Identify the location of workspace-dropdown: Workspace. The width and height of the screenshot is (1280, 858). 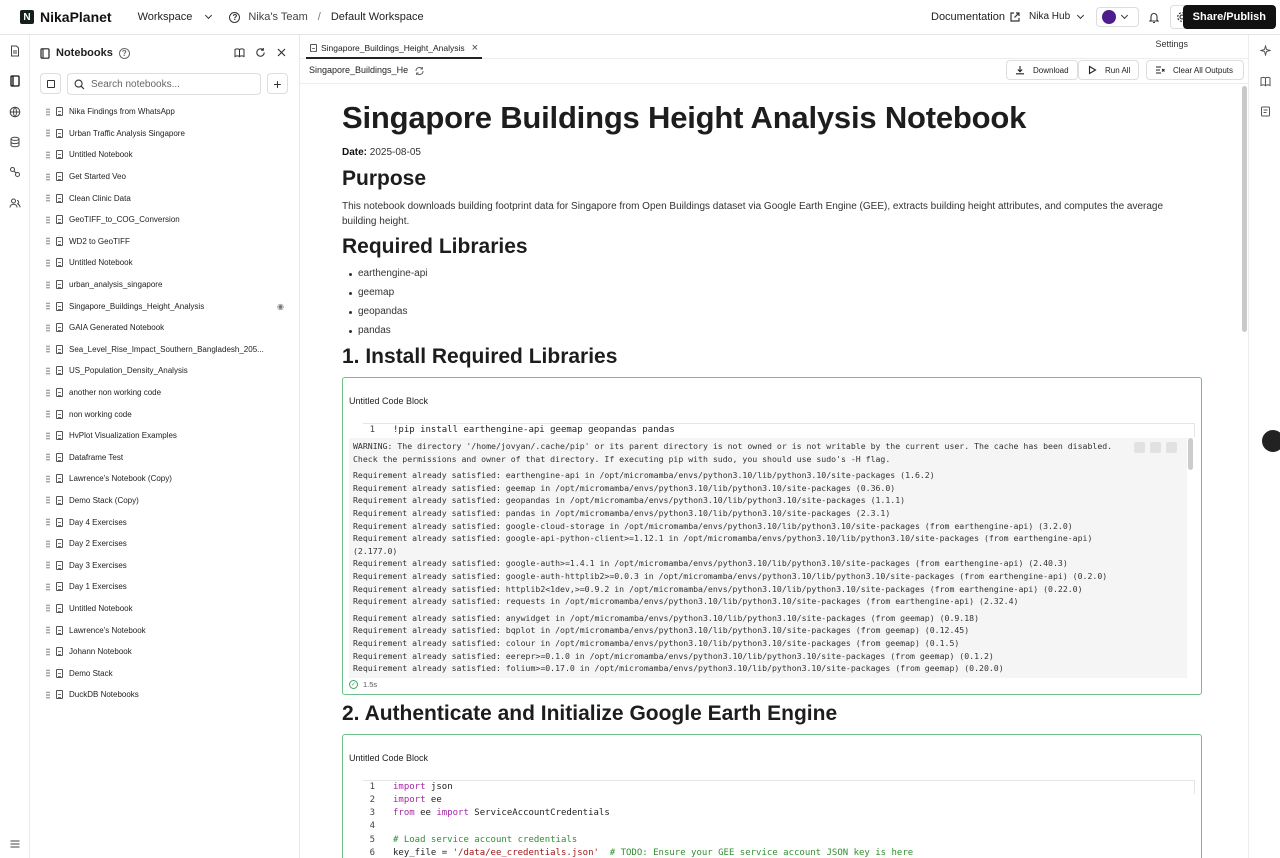
(175, 17).